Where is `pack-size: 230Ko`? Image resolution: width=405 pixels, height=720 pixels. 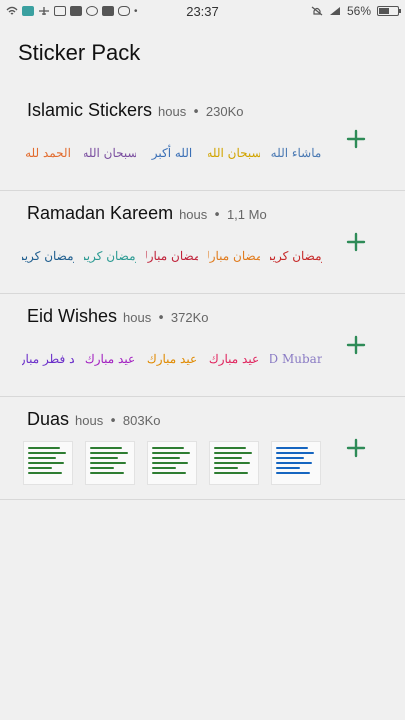 pack-size: 230Ko is located at coordinates (224, 111).